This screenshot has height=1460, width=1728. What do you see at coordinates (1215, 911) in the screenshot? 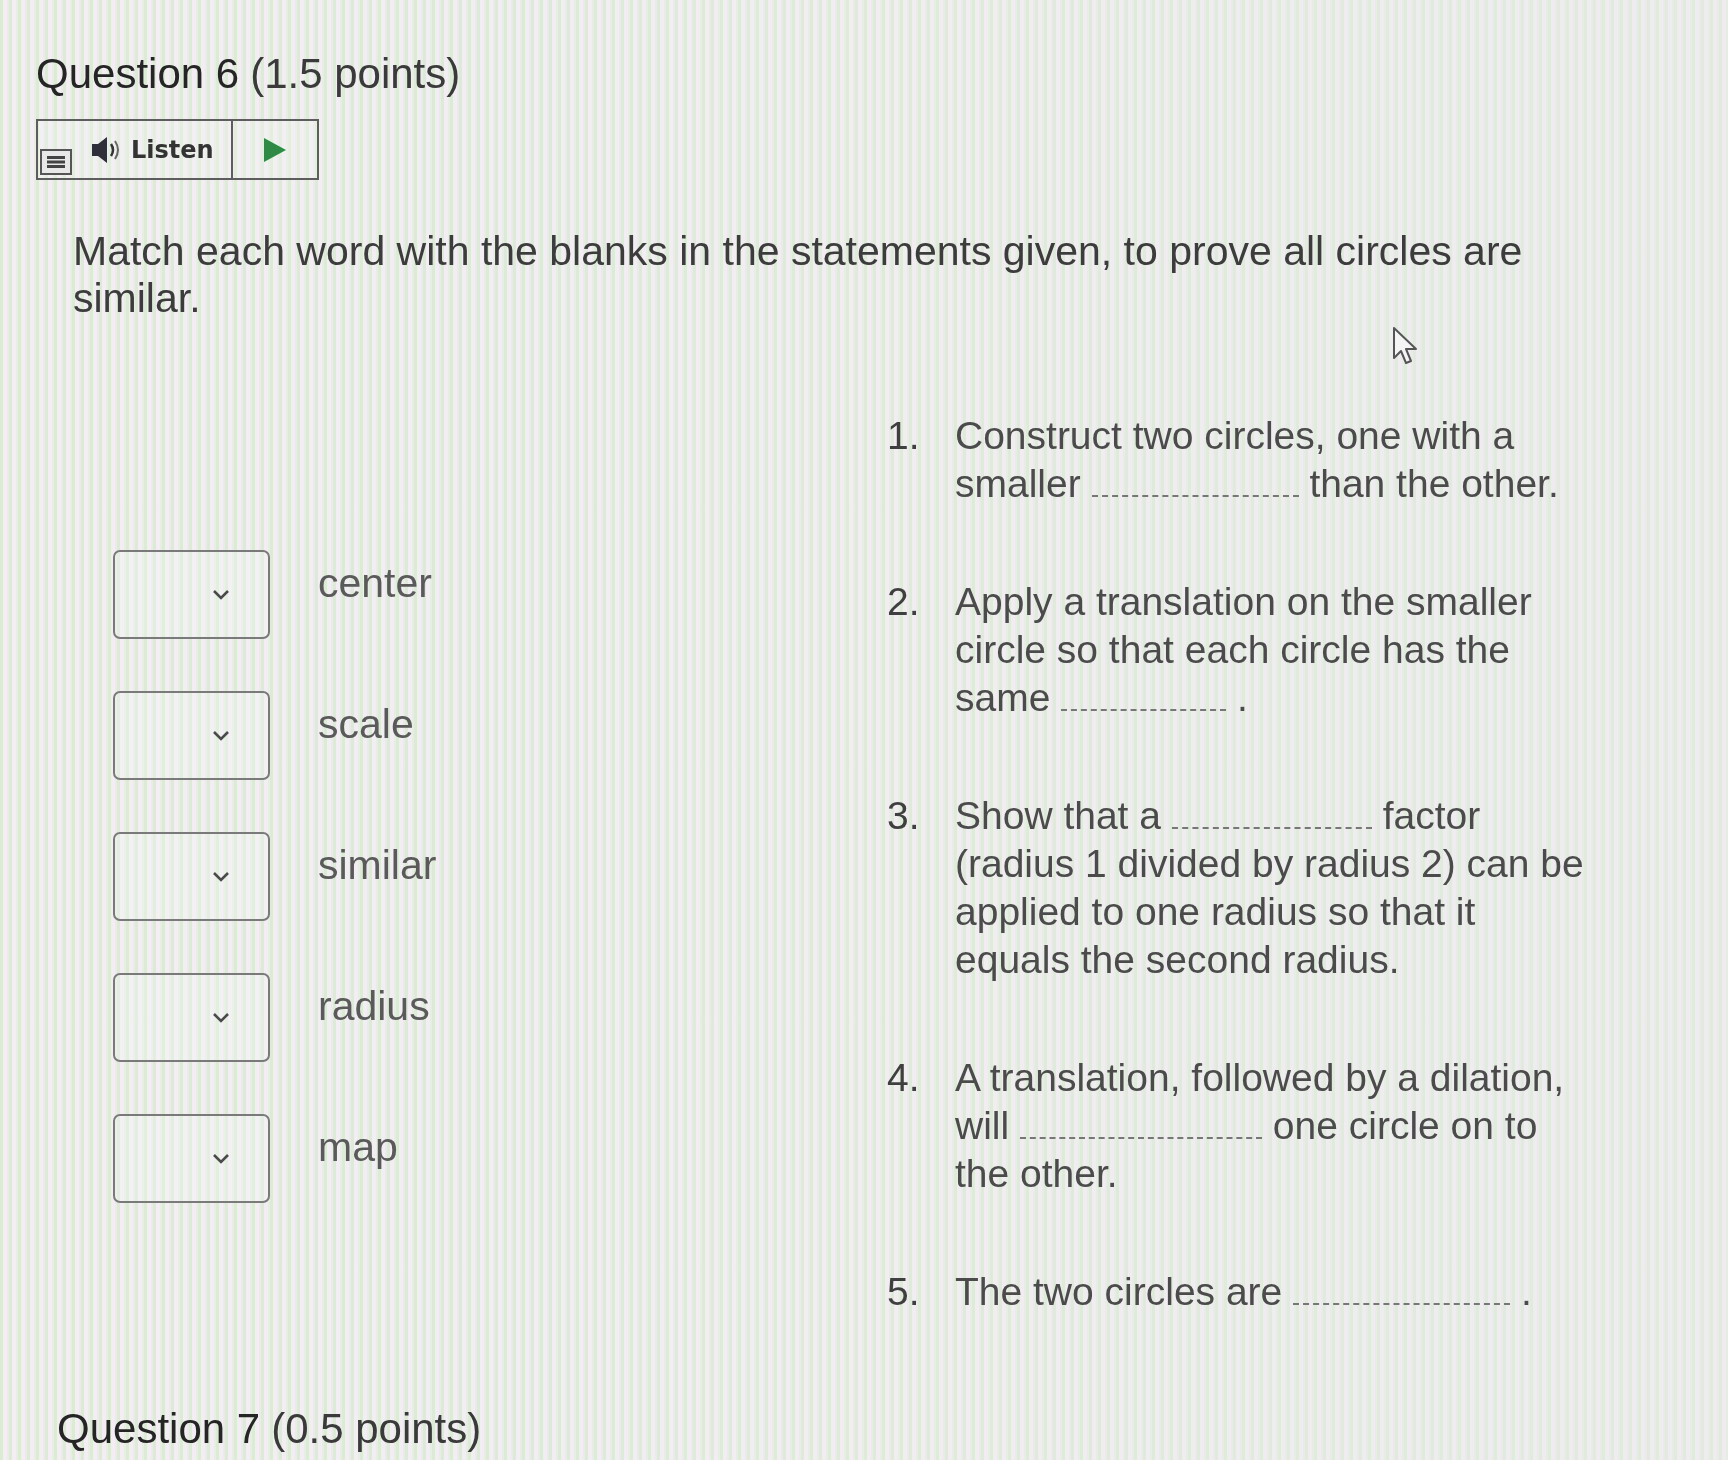
I see `statement-text: applied to one radius so that it` at bounding box center [1215, 911].